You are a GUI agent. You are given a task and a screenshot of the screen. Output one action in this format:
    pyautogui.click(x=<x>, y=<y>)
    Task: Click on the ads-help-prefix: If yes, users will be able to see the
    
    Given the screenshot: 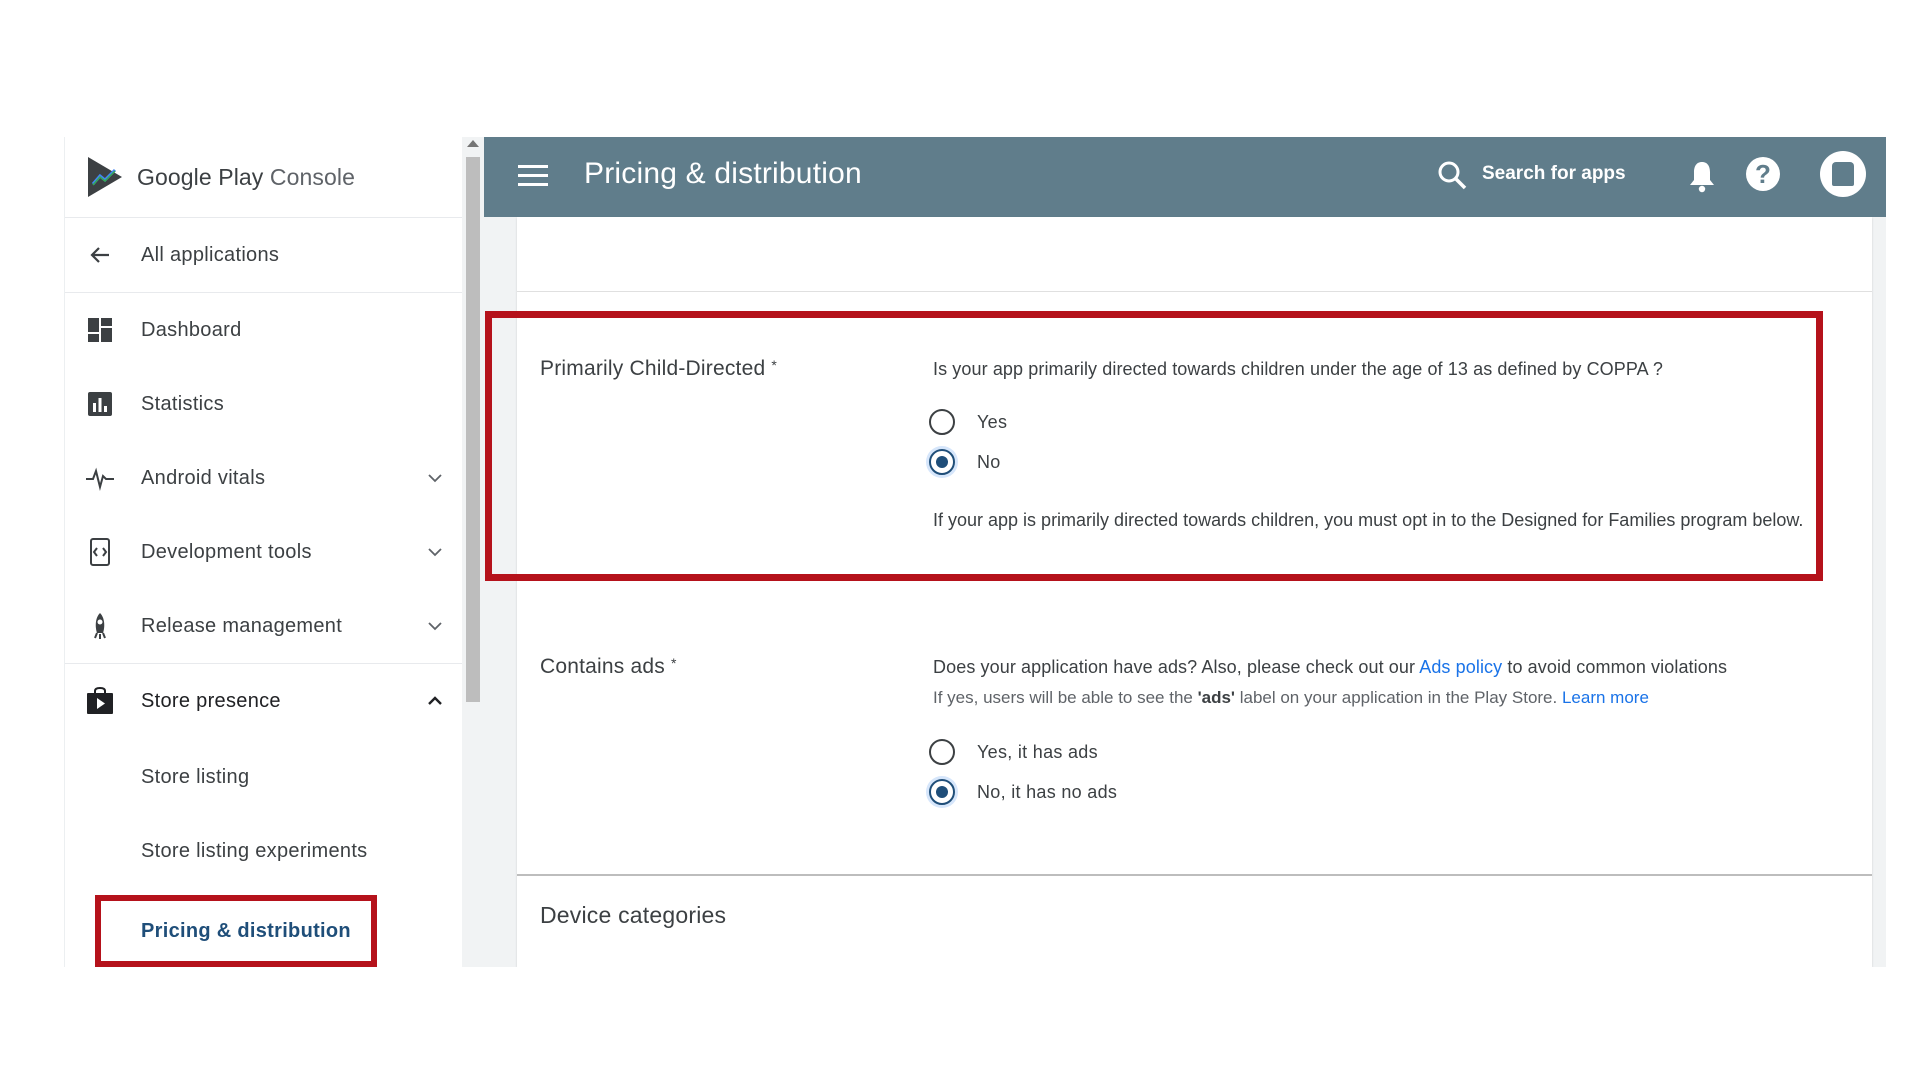 What is the action you would take?
    pyautogui.click(x=1065, y=697)
    